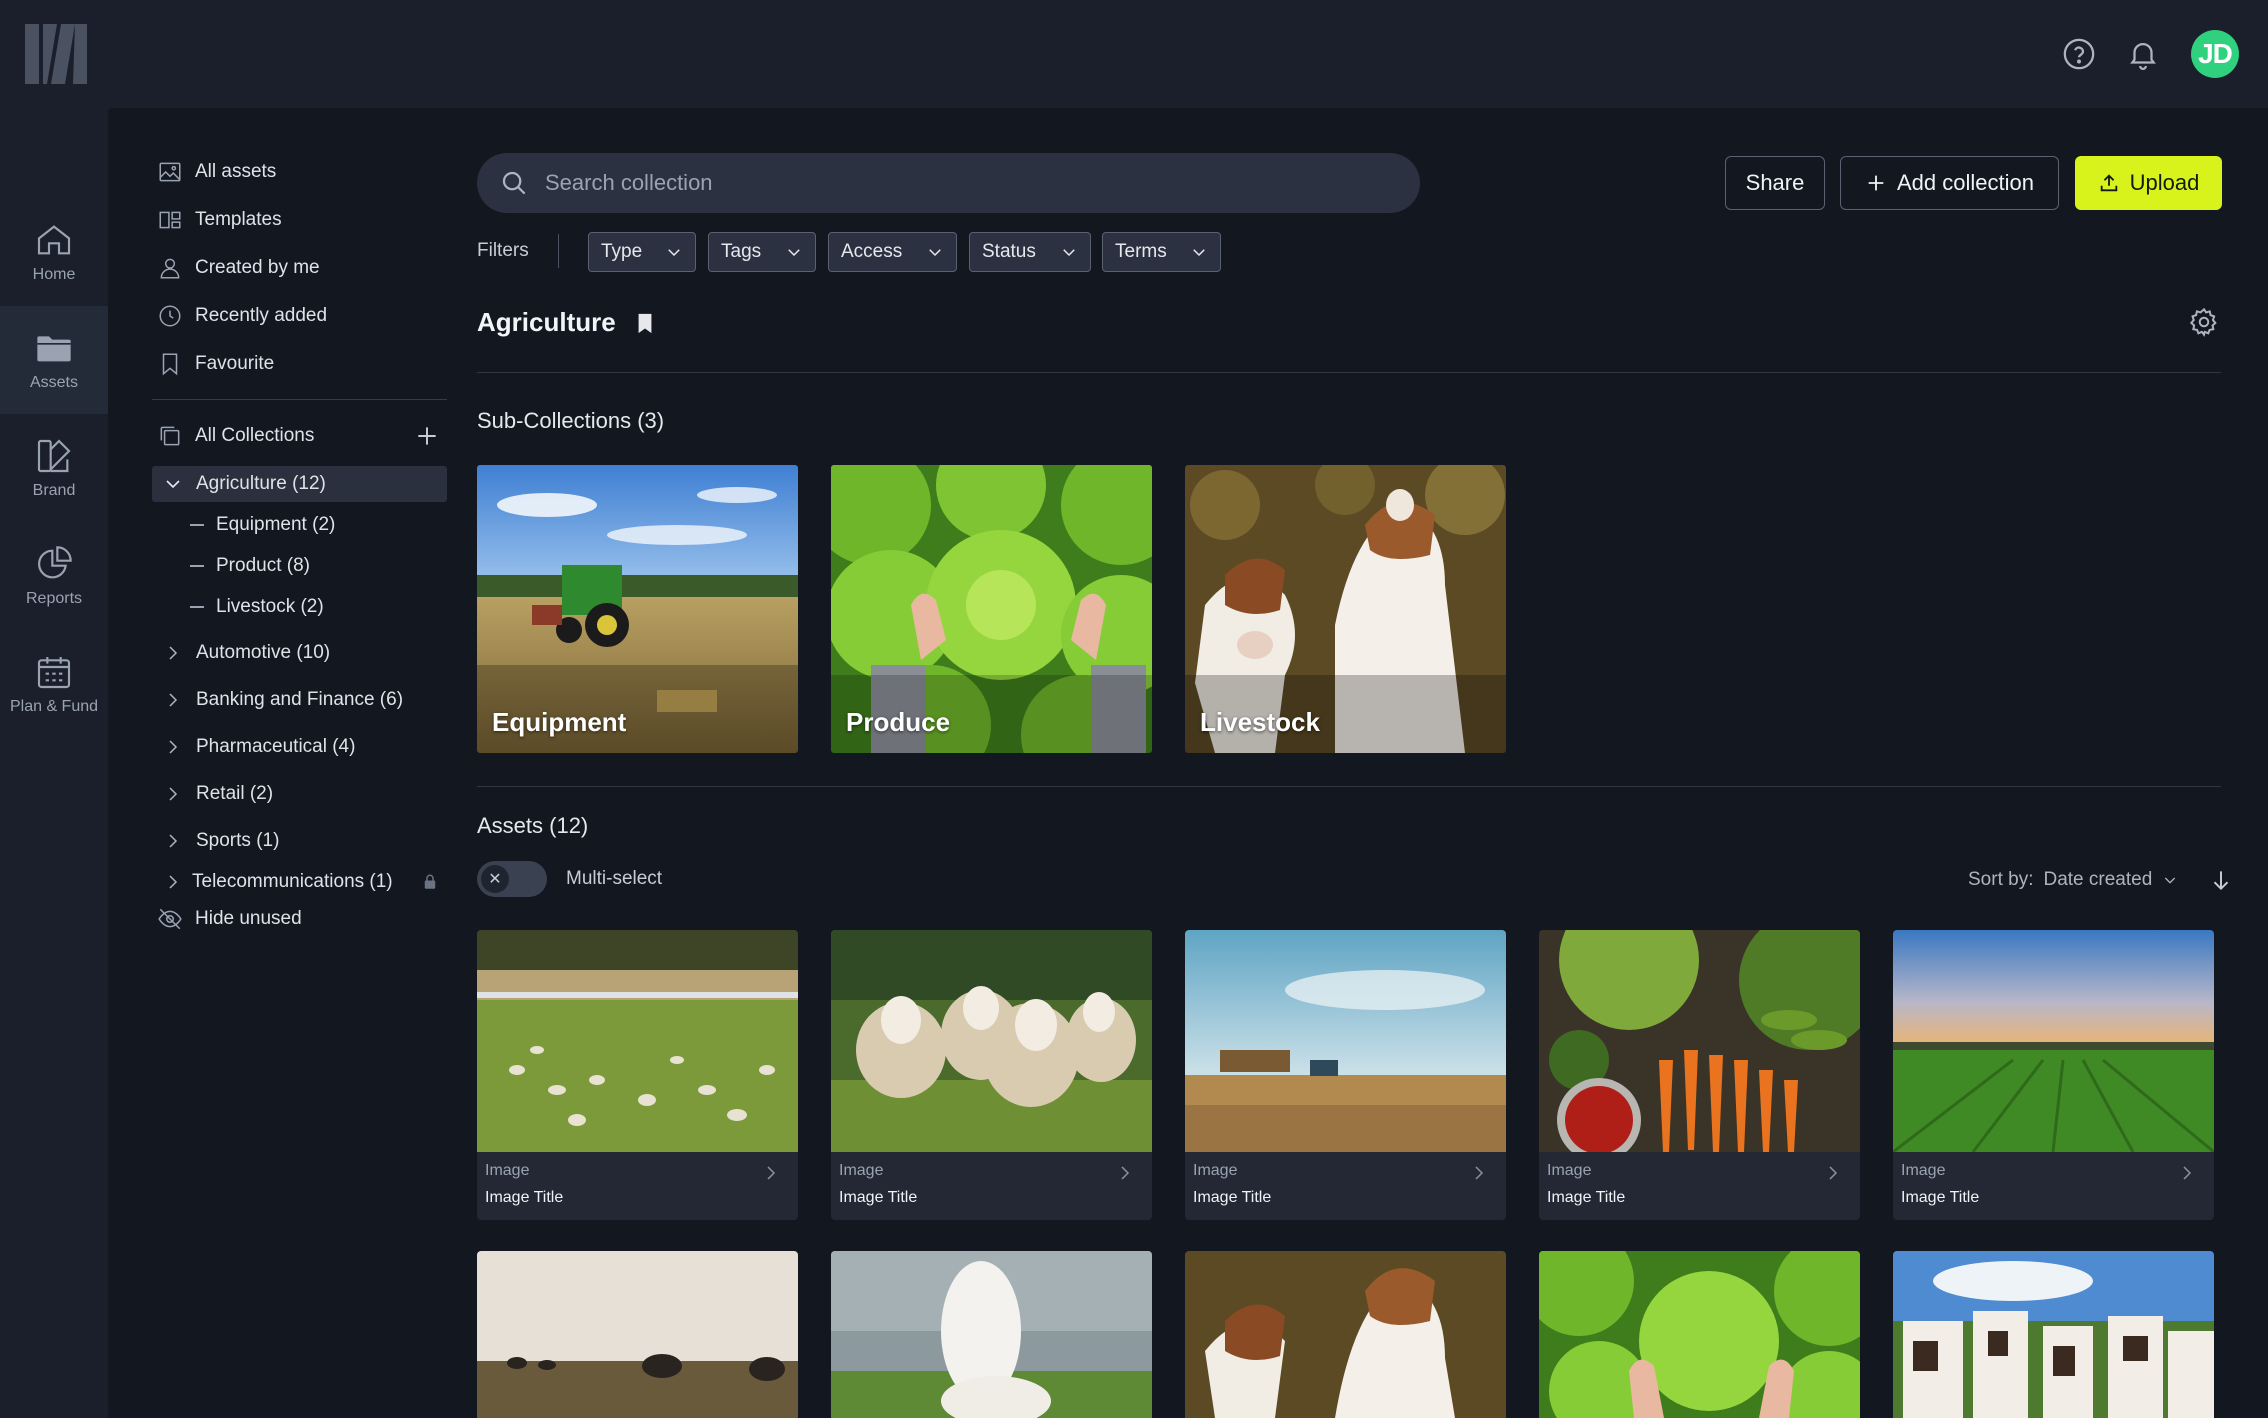 The width and height of the screenshot is (2268, 1418). What do you see at coordinates (56, 54) in the screenshot?
I see `brand-logo` at bounding box center [56, 54].